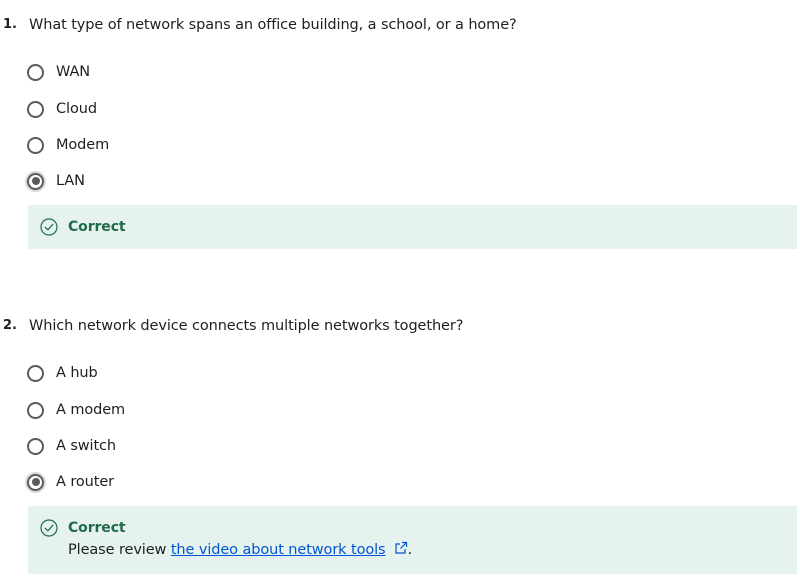 This screenshot has width=800, height=580. Describe the element at coordinates (76, 109) in the screenshot. I see `option-label: Cloud` at that location.